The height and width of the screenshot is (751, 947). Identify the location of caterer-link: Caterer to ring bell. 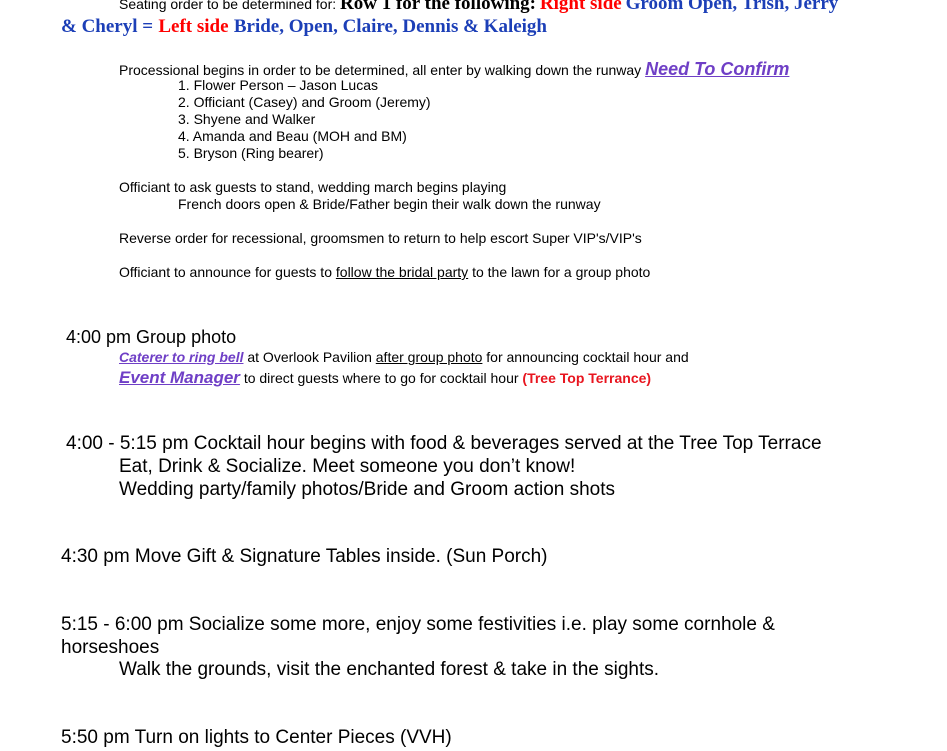
(181, 357).